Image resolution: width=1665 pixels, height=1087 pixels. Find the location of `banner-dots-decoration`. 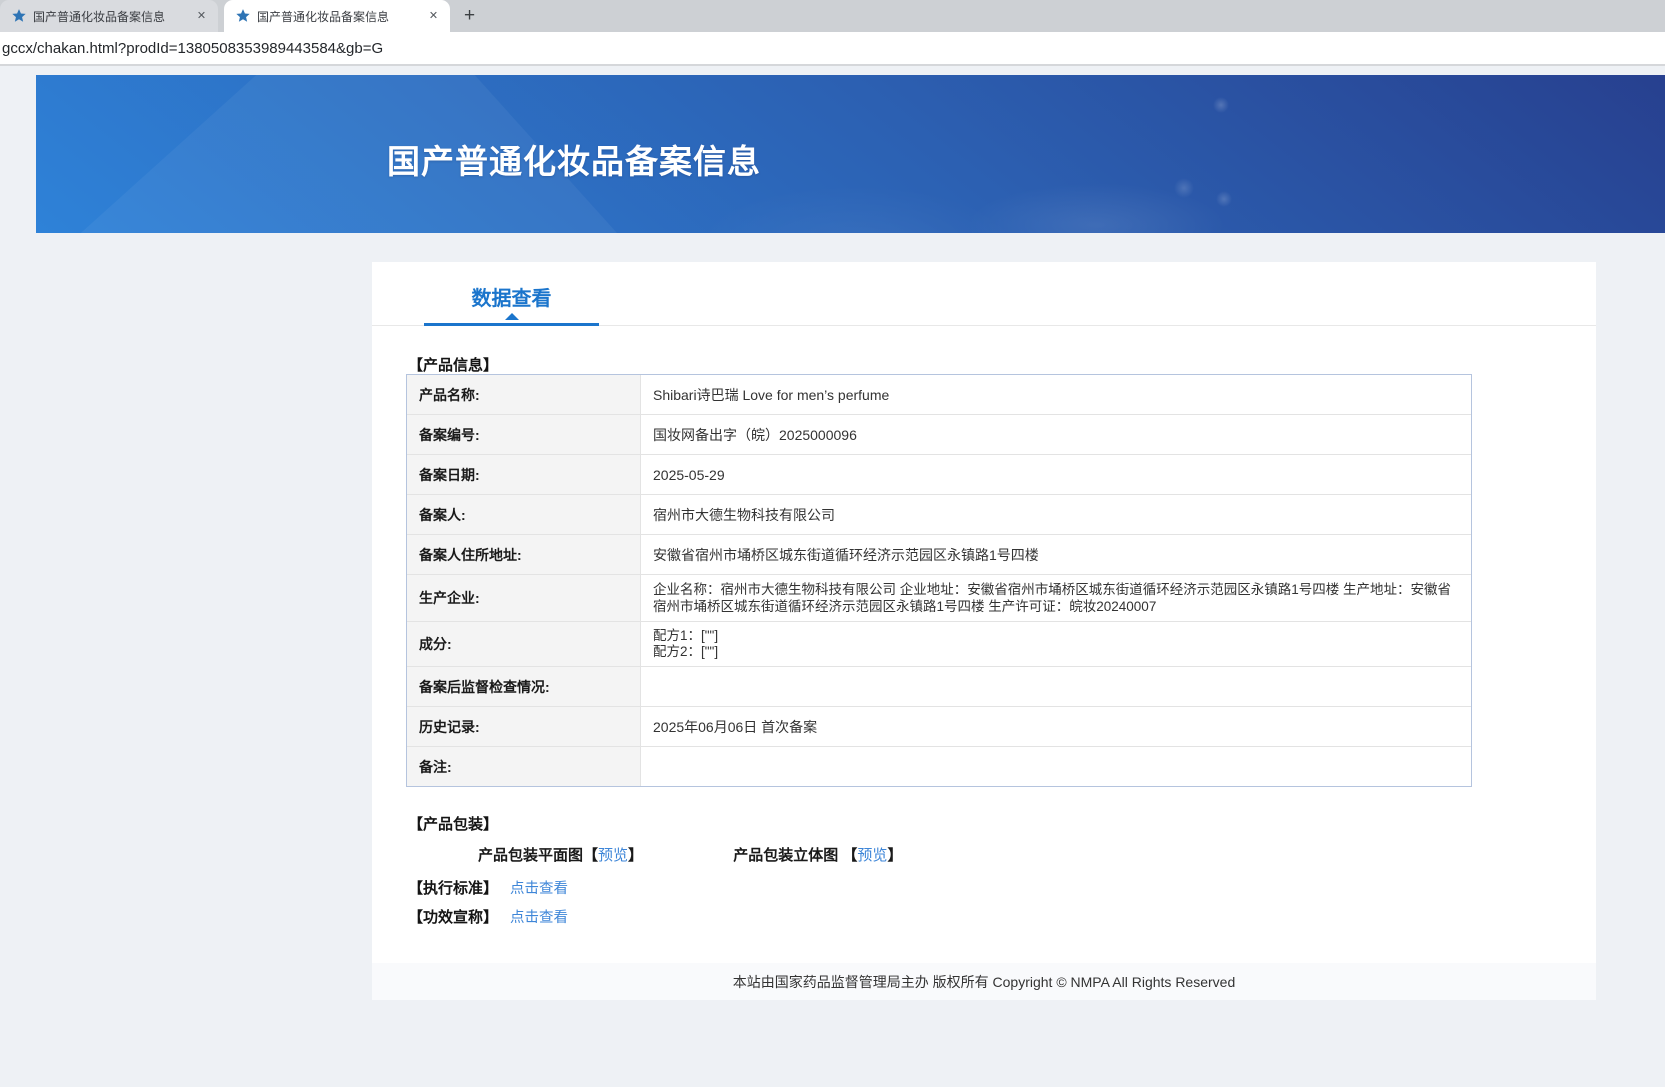

banner-dots-decoration is located at coordinates (850, 154).